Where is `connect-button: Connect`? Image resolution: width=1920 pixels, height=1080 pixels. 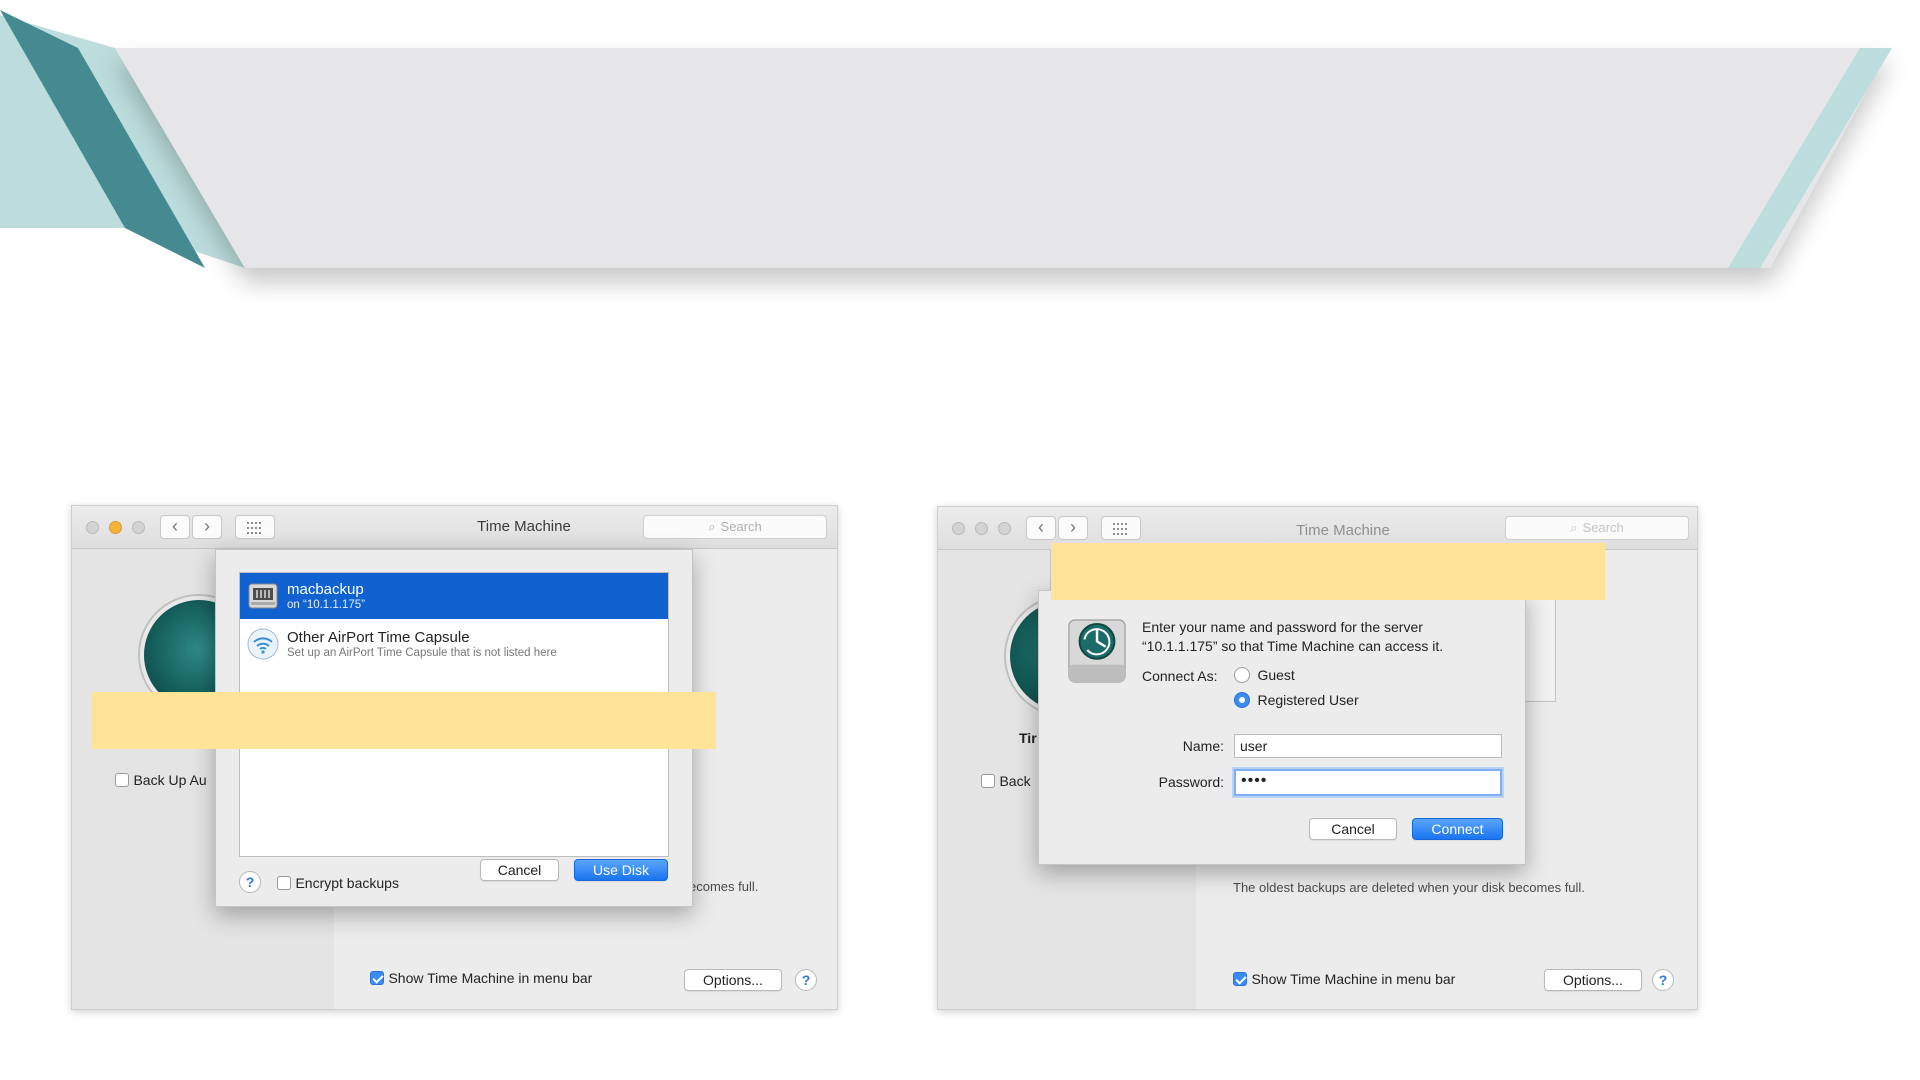
connect-button: Connect is located at coordinates (1457, 829).